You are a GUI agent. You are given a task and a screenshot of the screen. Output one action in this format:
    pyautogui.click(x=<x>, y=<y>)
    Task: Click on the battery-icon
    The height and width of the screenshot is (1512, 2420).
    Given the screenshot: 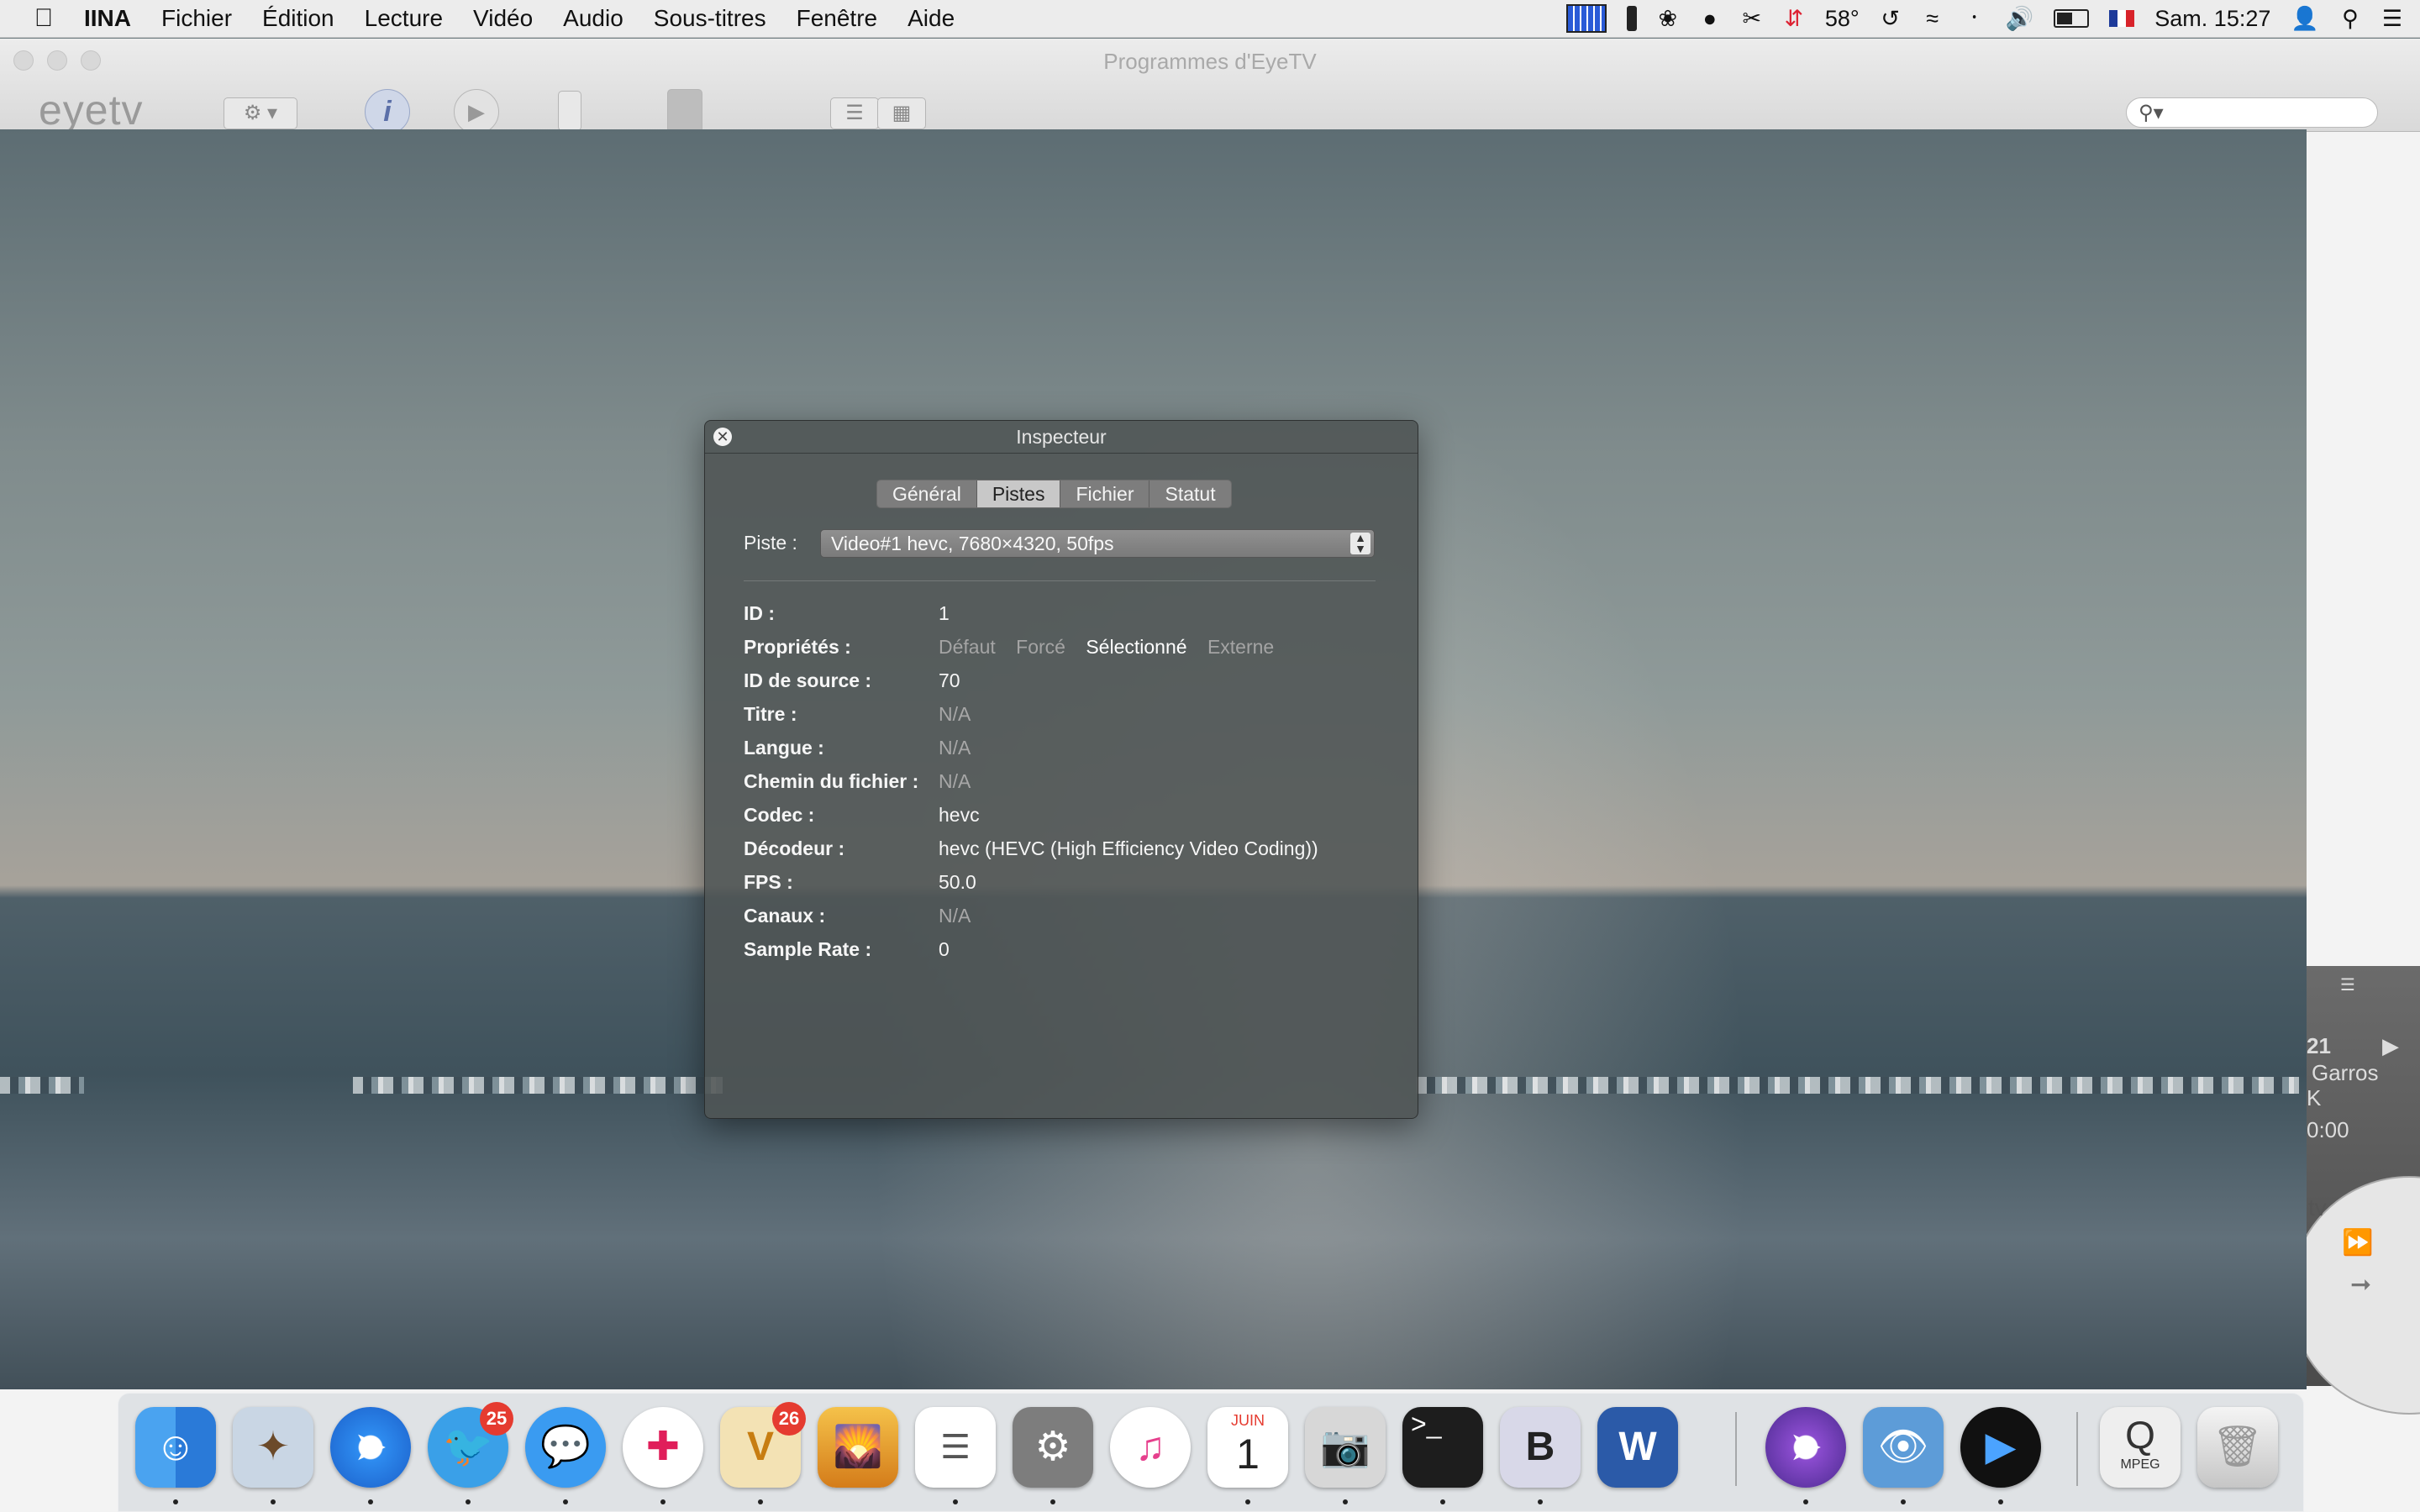 What is the action you would take?
    pyautogui.click(x=2072, y=18)
    